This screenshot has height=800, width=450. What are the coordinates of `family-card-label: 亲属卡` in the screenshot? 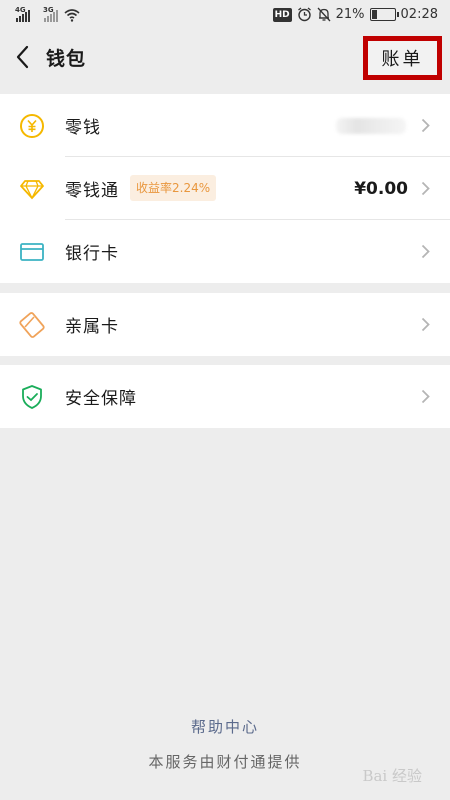 It's located at (92, 327).